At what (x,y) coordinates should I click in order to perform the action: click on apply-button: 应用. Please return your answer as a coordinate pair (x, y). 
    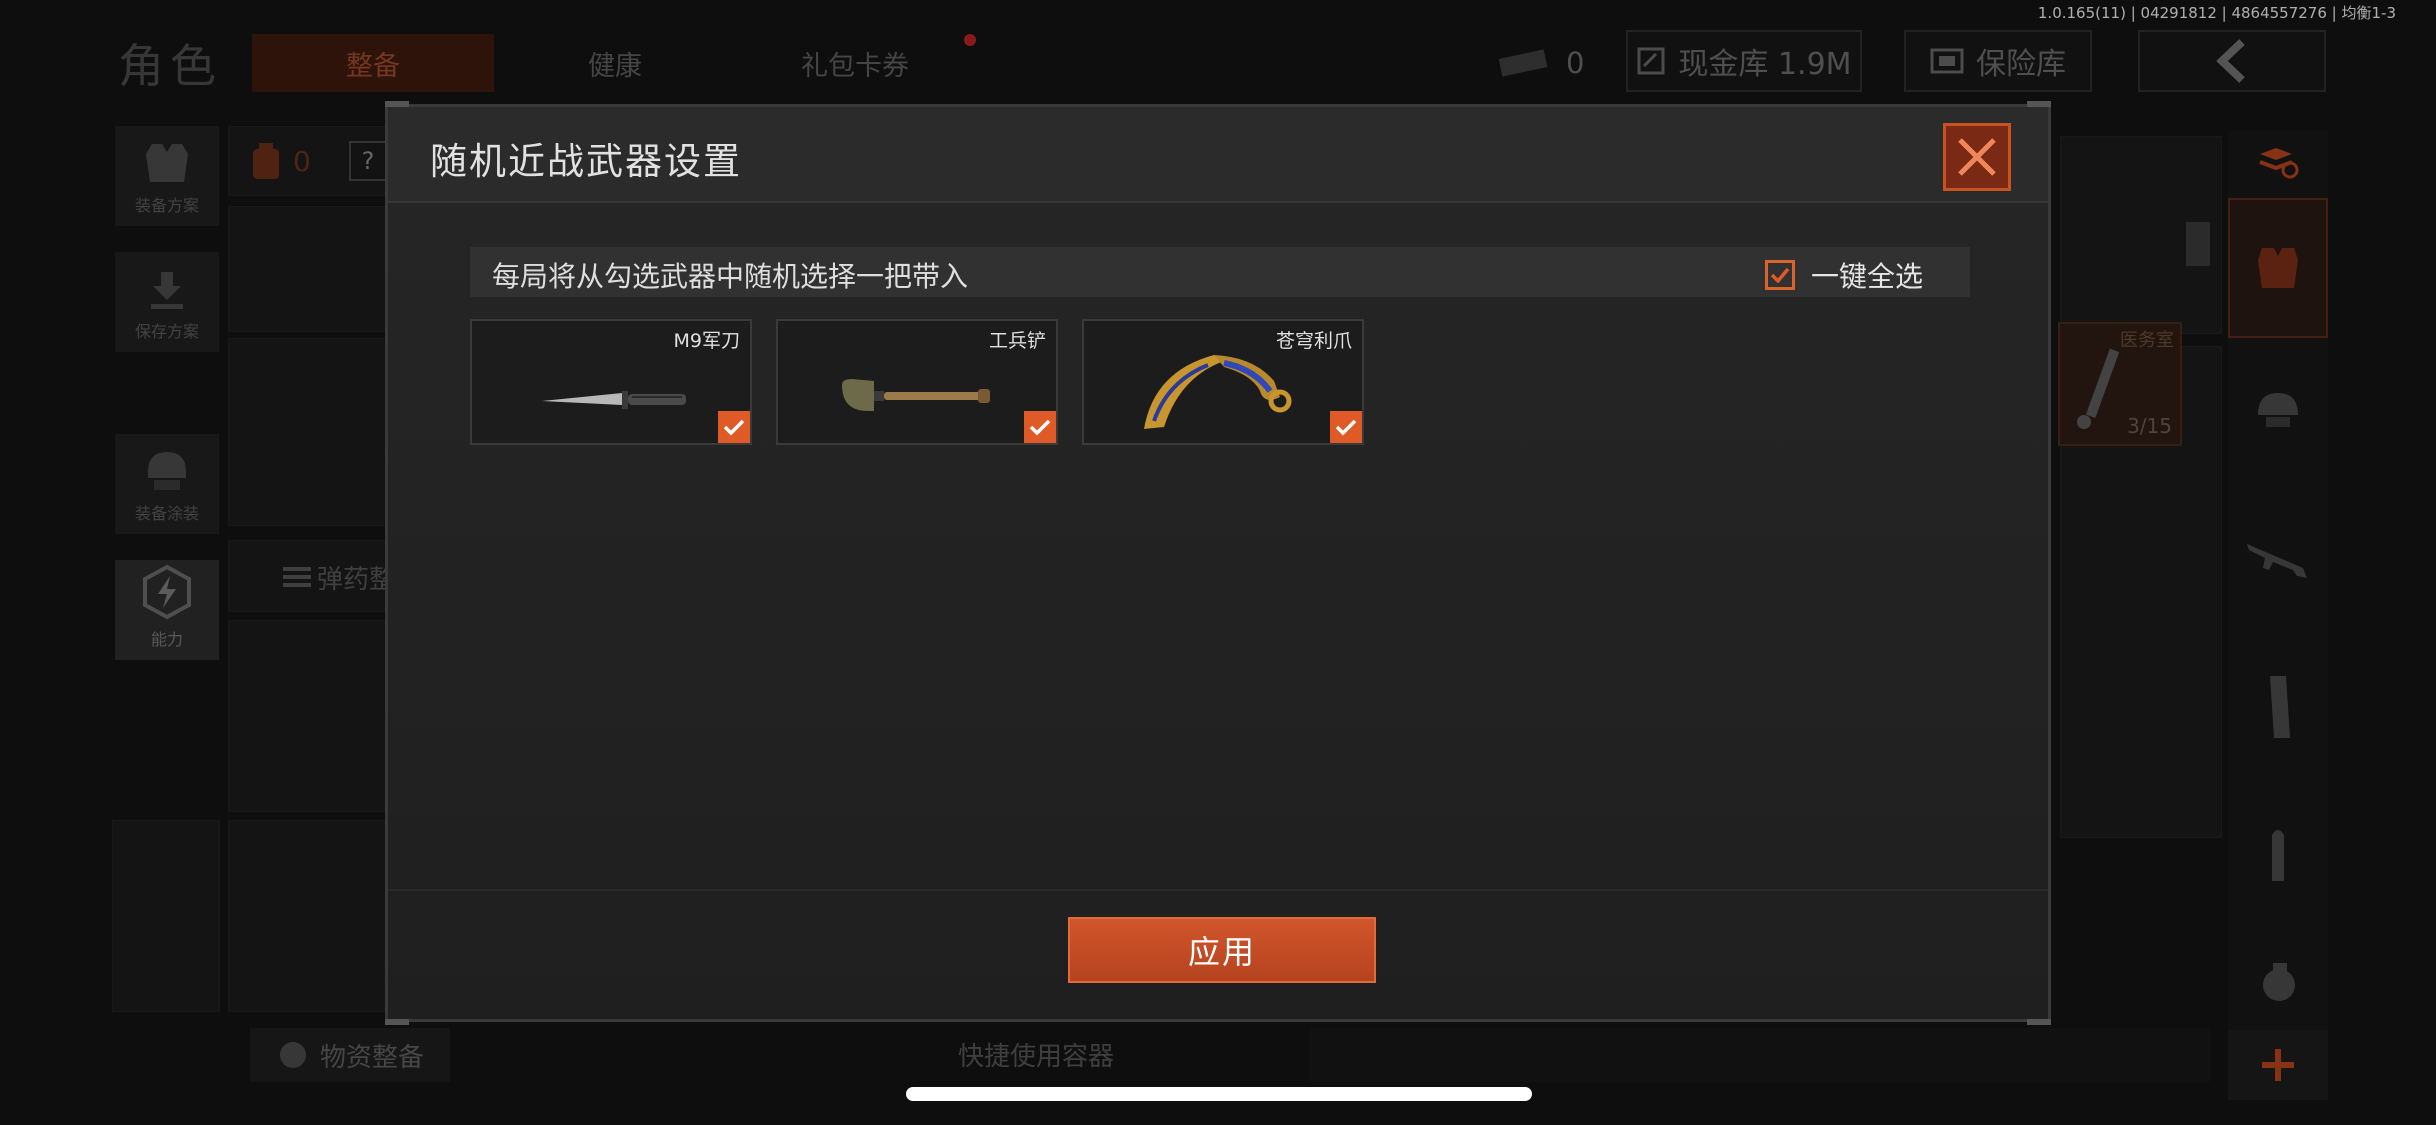
    Looking at the image, I should click on (1222, 950).